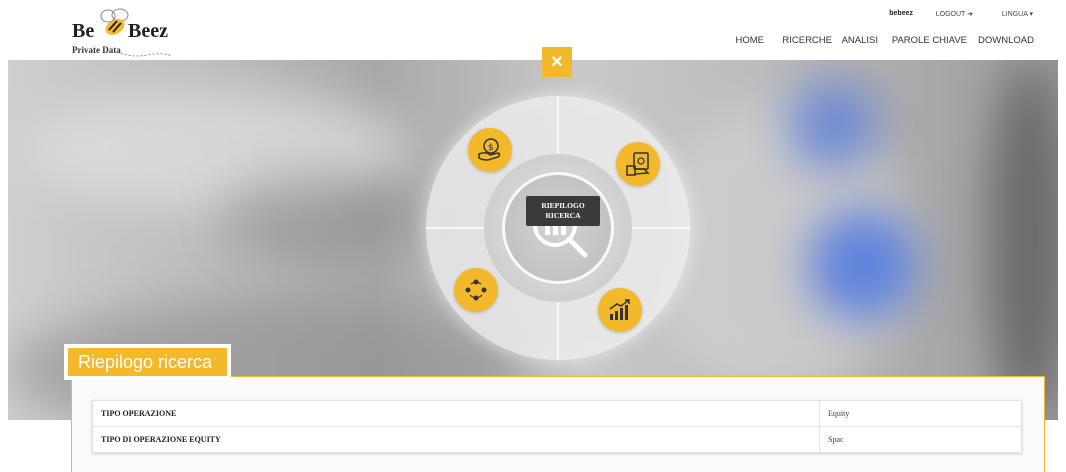 This screenshot has height=472, width=1066. What do you see at coordinates (144, 54) in the screenshot?
I see `bee-trail-icon` at bounding box center [144, 54].